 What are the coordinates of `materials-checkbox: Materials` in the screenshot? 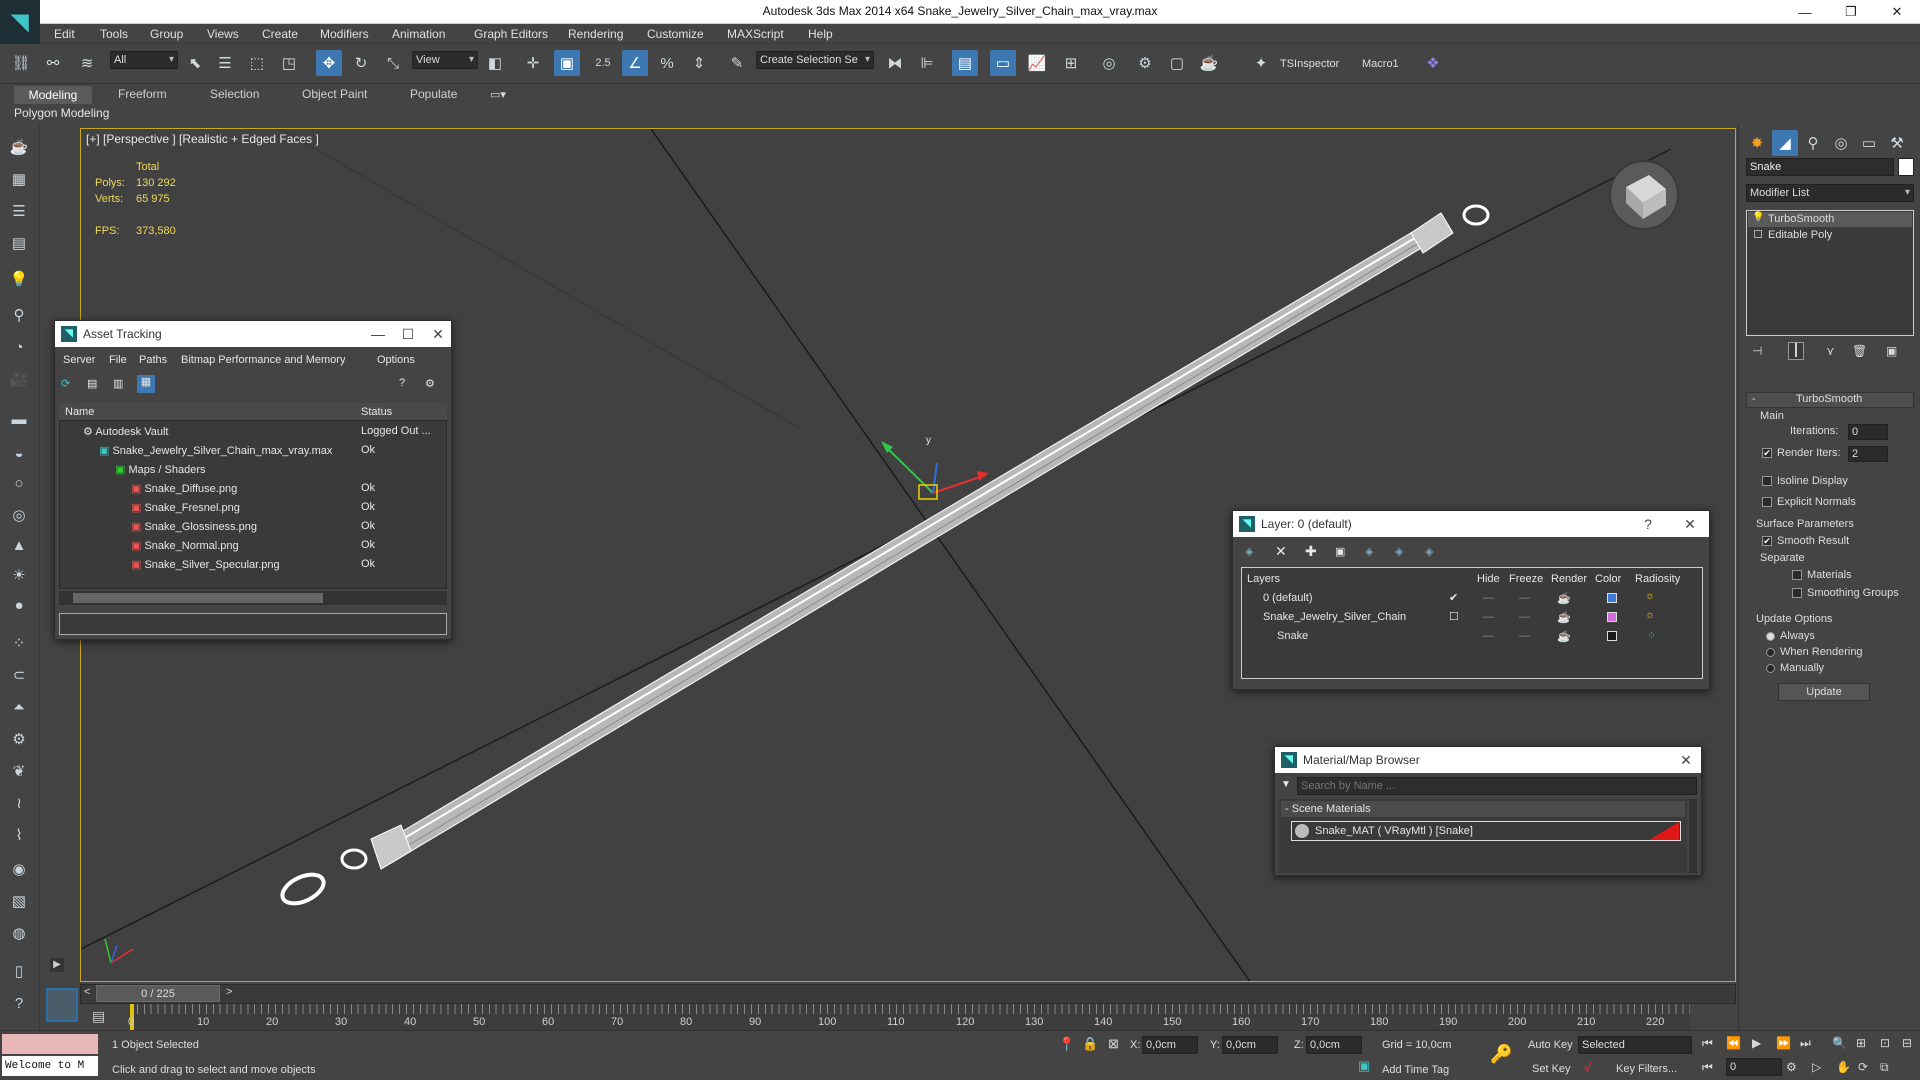 It's located at (1822, 578).